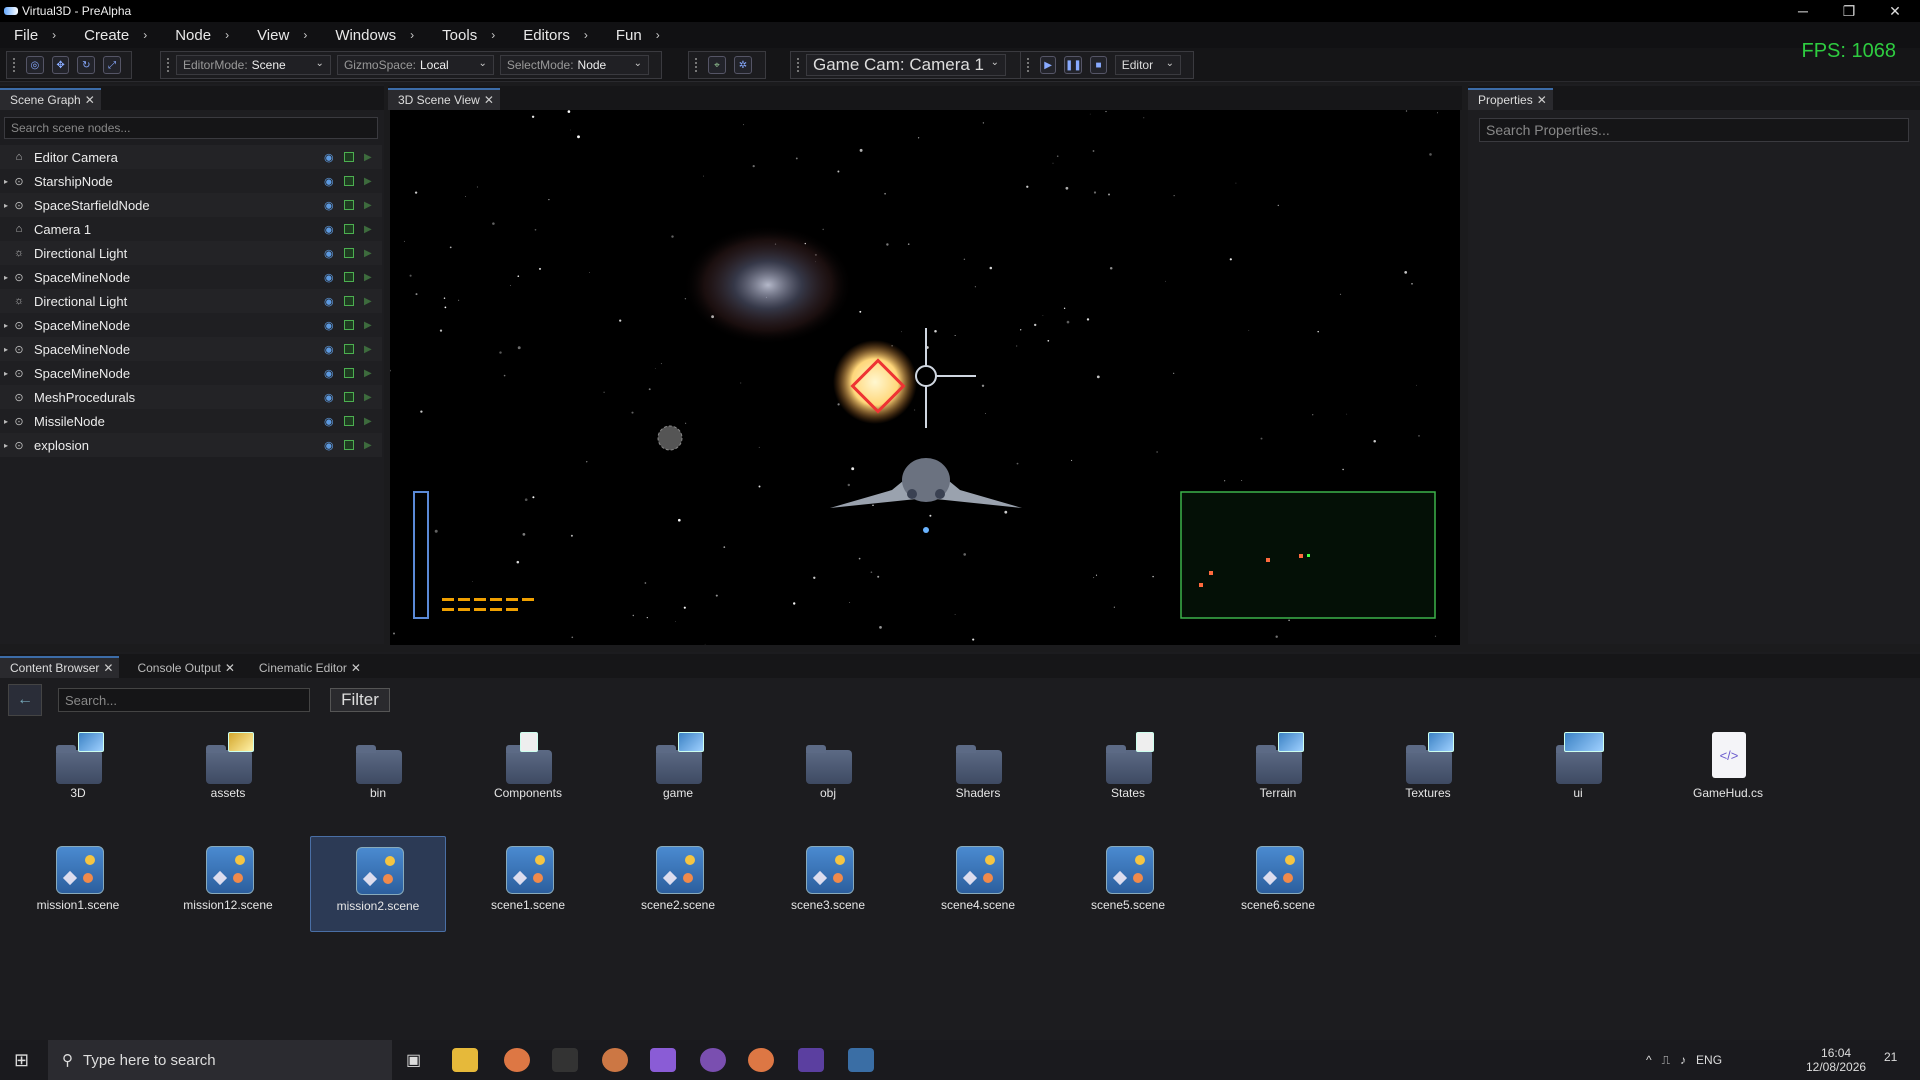 Image resolution: width=1920 pixels, height=1080 pixels. What do you see at coordinates (415, 65) in the screenshot?
I see `gizmo-space-dropdown: GizmoSpace: Local ⌄` at bounding box center [415, 65].